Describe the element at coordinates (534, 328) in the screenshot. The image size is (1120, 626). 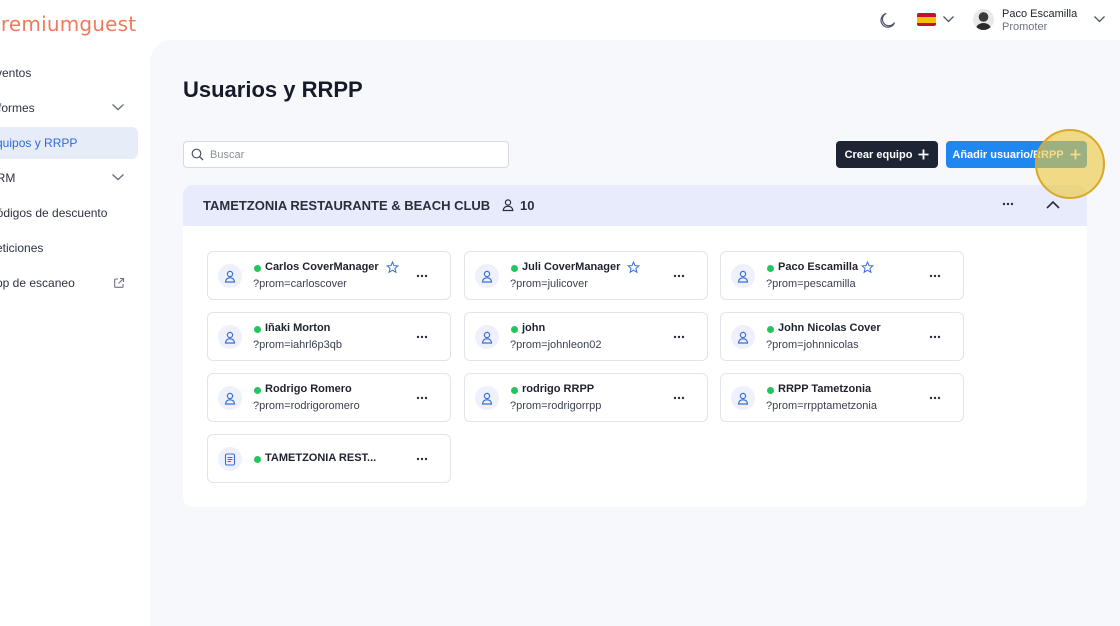
I see `member-name: john` at that location.